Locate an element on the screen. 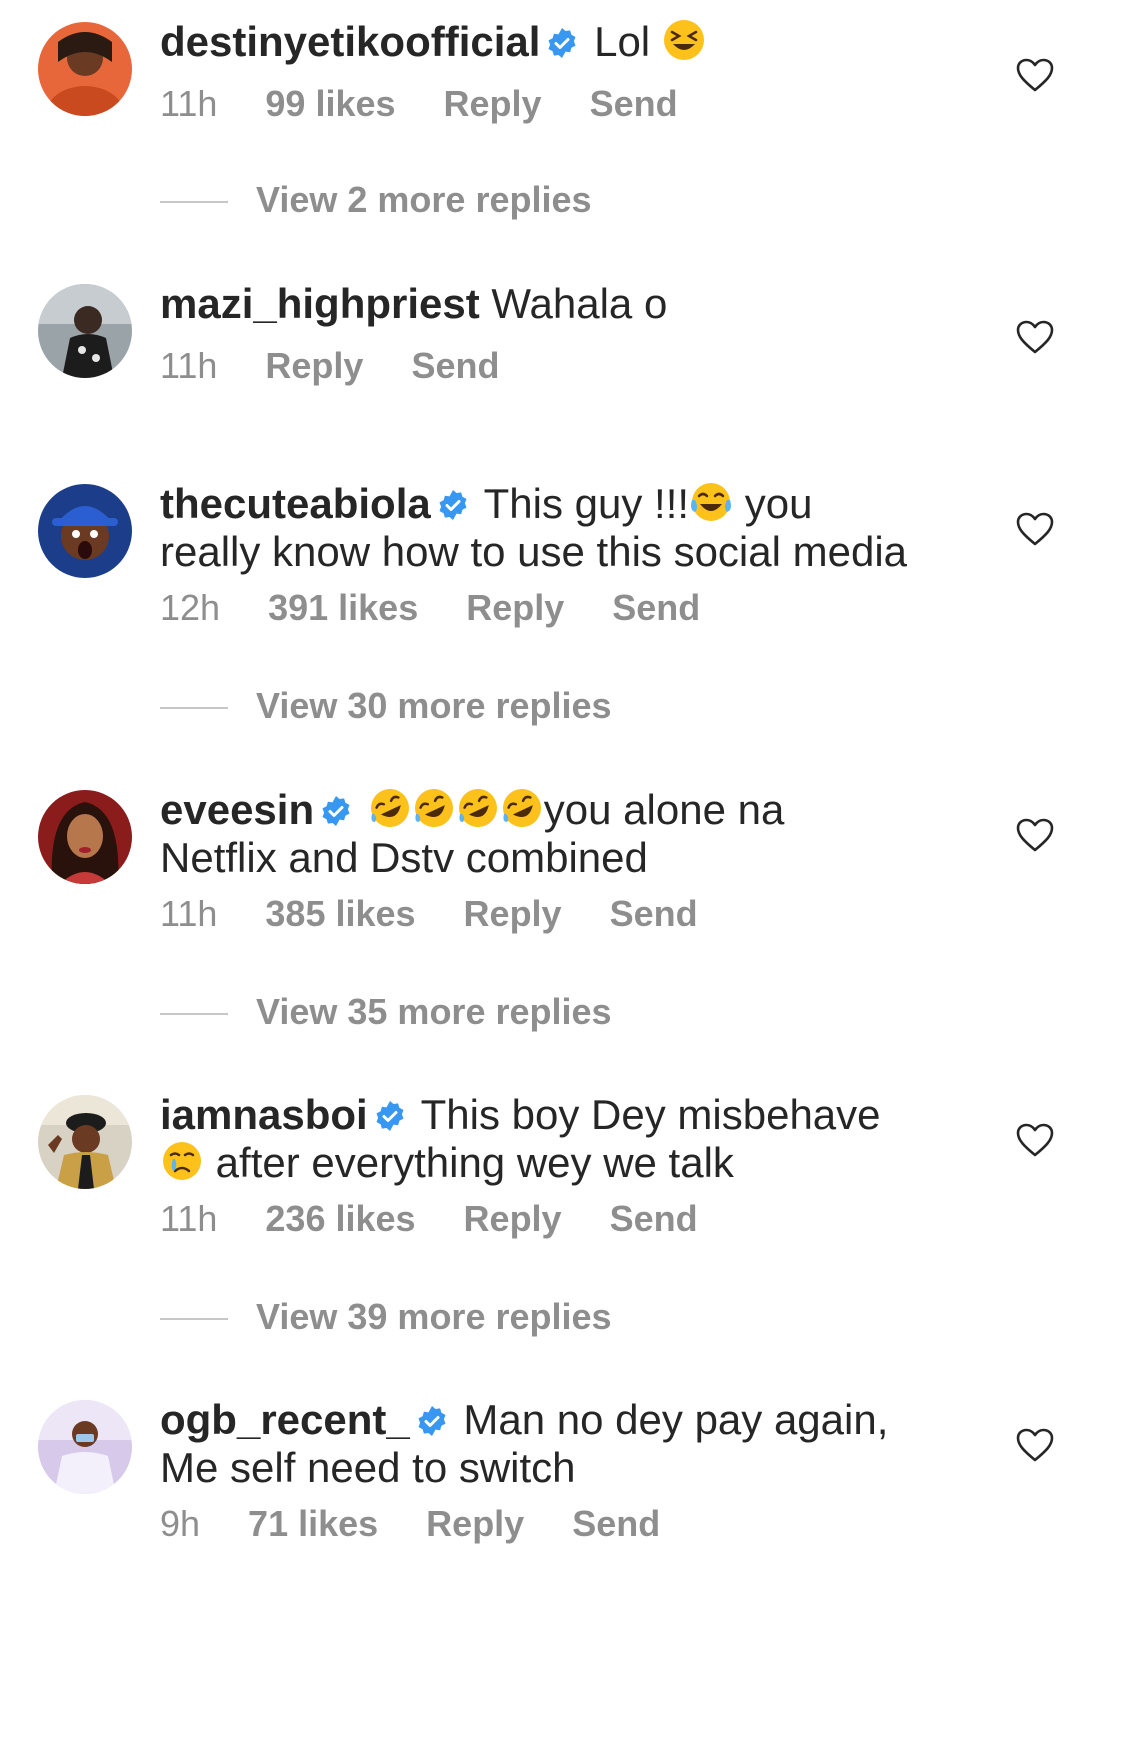 The height and width of the screenshot is (1740, 1125). comment-text: This boy Dey misbehave is located at coordinates (650, 1114).